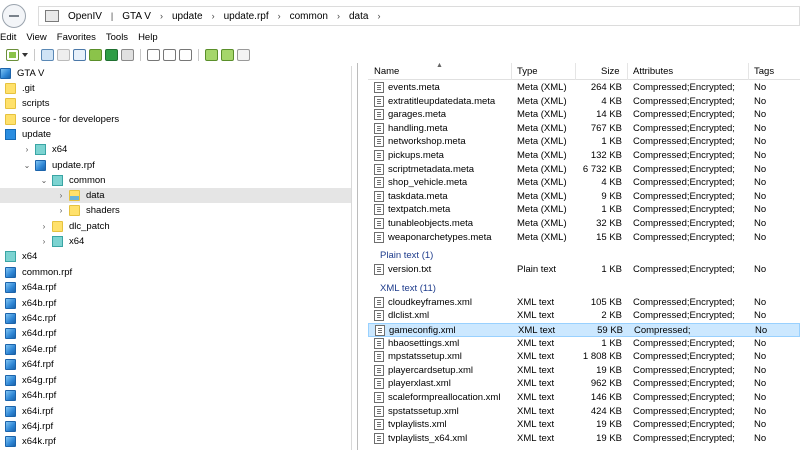 Image resolution: width=800 pixels, height=450 pixels. I want to click on tree-item: common.rpf, so click(175, 272).